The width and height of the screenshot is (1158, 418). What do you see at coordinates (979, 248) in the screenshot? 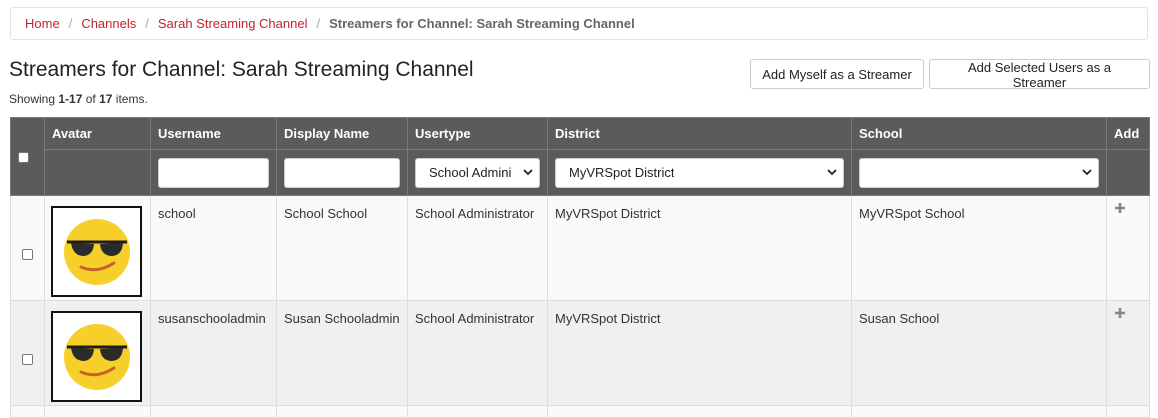
I see `school-cell: MyVRSpot School` at bounding box center [979, 248].